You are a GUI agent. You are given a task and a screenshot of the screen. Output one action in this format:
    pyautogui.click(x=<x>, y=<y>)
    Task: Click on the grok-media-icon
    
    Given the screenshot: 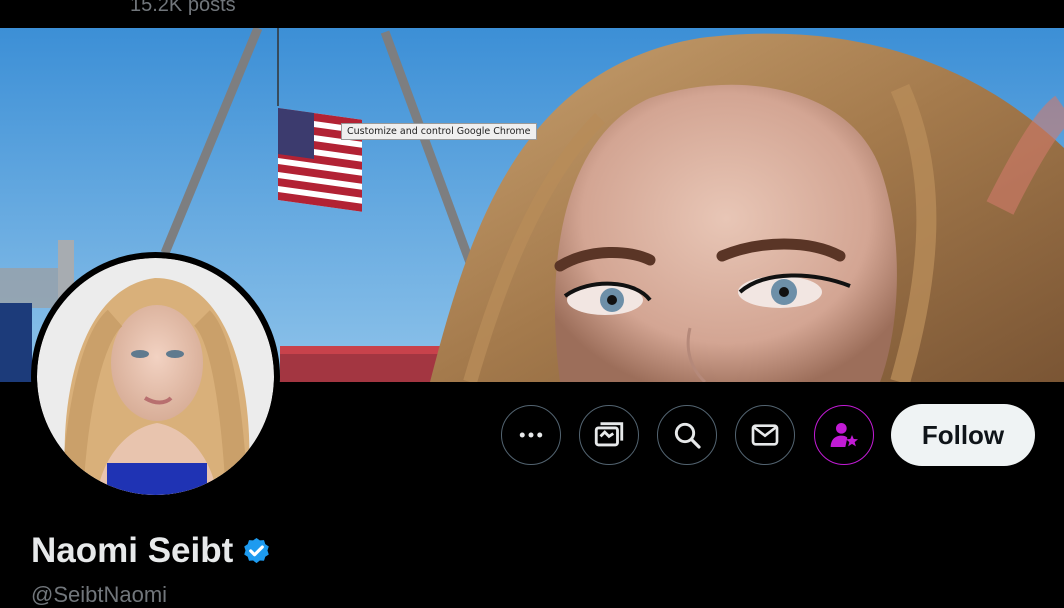 What is the action you would take?
    pyautogui.click(x=609, y=434)
    